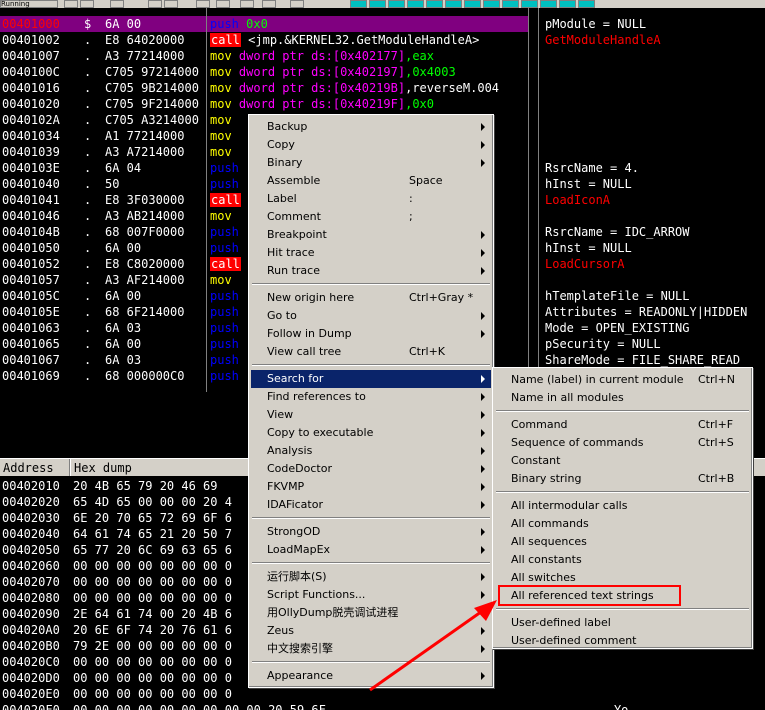  What do you see at coordinates (622, 524) in the screenshot?
I see `menu-item: All commands` at bounding box center [622, 524].